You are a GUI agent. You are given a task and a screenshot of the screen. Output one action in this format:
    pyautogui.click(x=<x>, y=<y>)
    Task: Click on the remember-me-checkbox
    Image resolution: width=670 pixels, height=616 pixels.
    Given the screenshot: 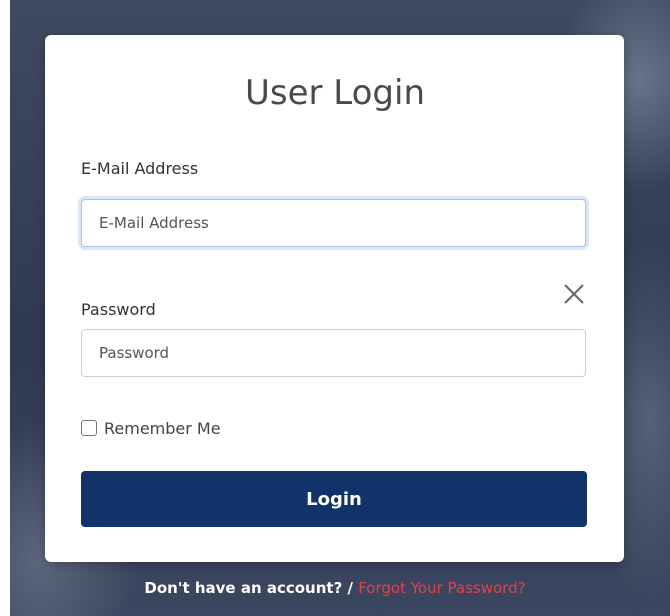 What is the action you would take?
    pyautogui.click(x=89, y=428)
    